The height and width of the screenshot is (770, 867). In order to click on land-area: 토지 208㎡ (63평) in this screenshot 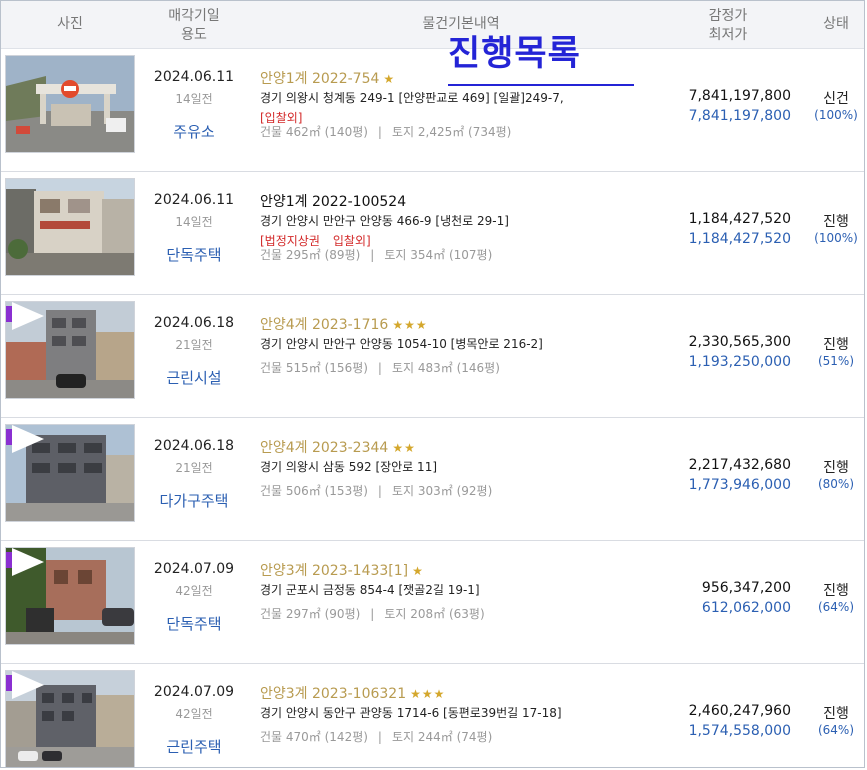, I will do `click(434, 614)`.